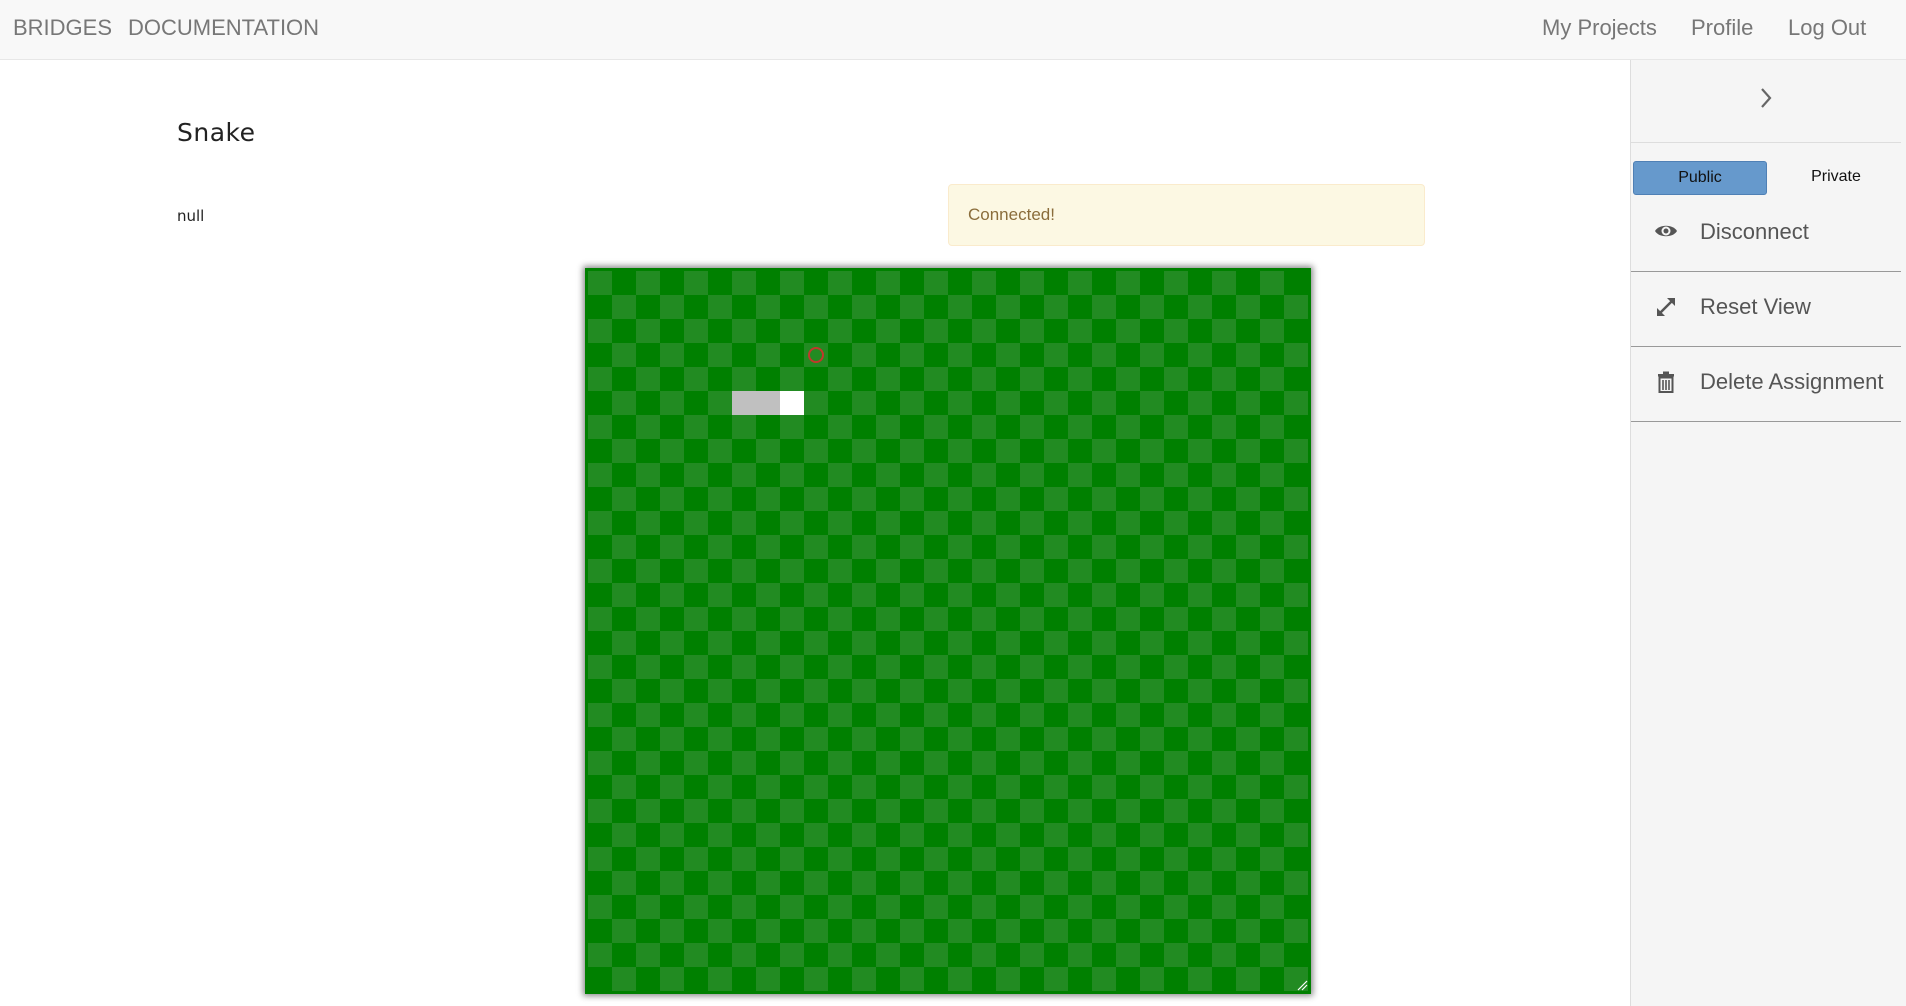  Describe the element at coordinates (1766, 384) in the screenshot. I see `delete-assignment-button: Delete Assignment` at that location.